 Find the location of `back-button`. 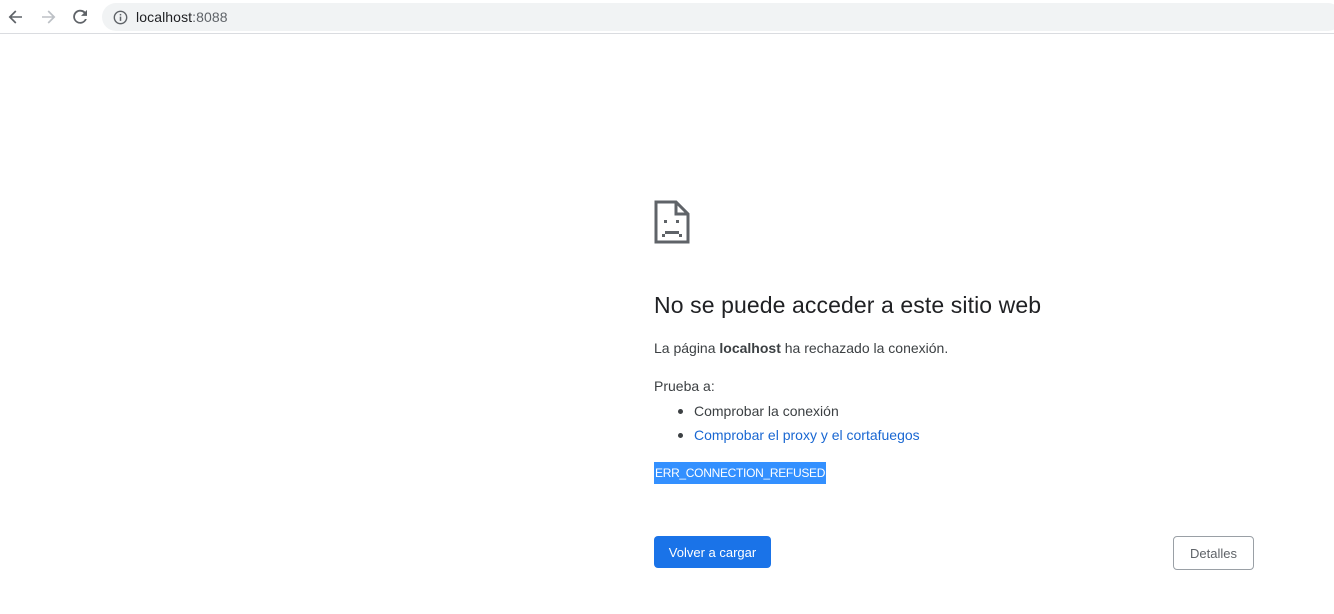

back-button is located at coordinates (16, 17).